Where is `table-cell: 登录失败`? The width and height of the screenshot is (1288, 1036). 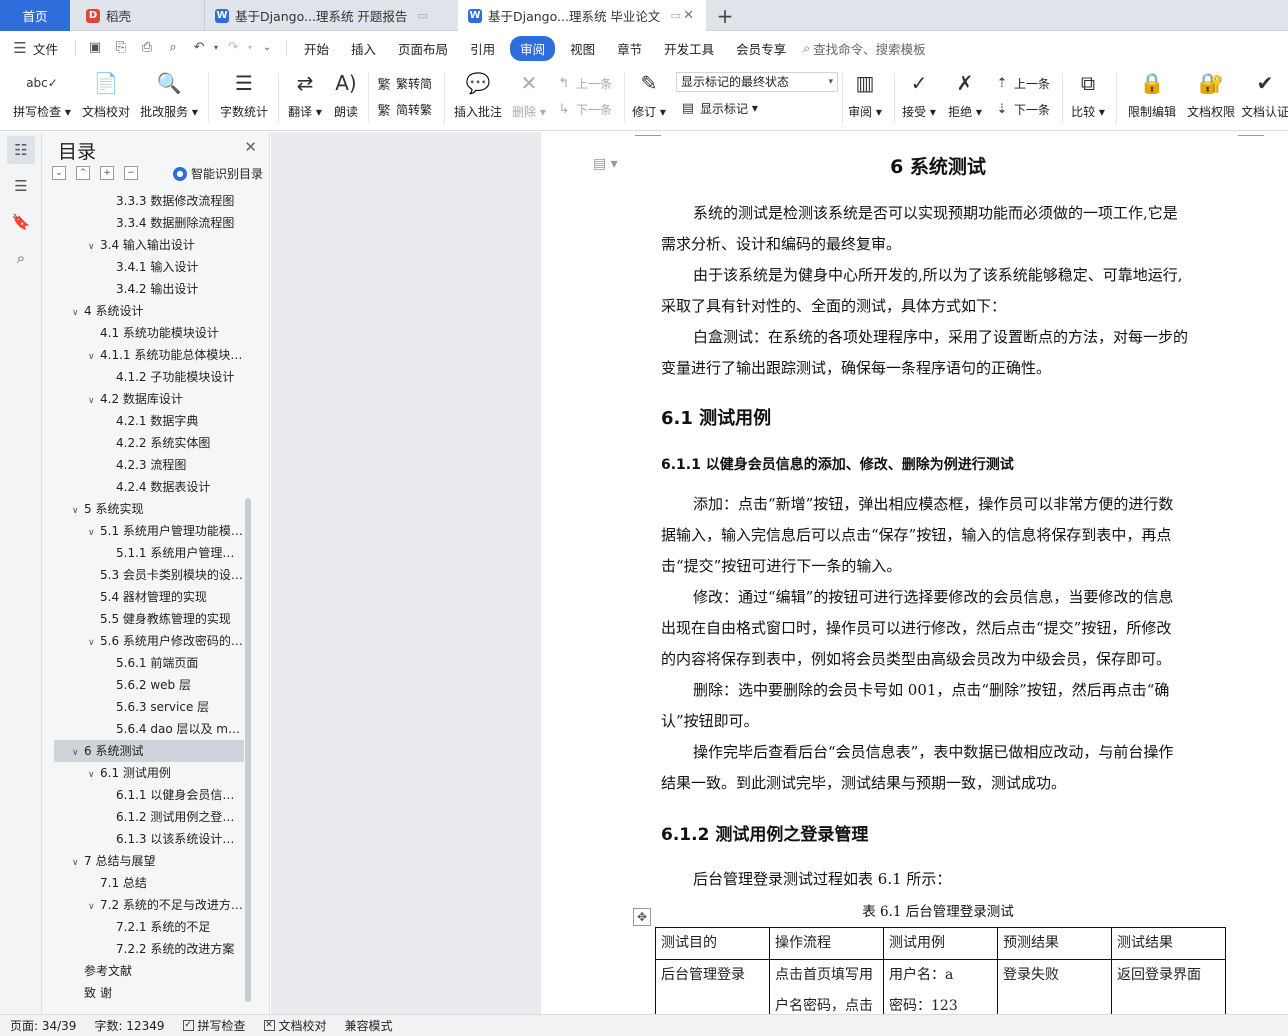
table-cell: 登录失败 is located at coordinates (1054, 986).